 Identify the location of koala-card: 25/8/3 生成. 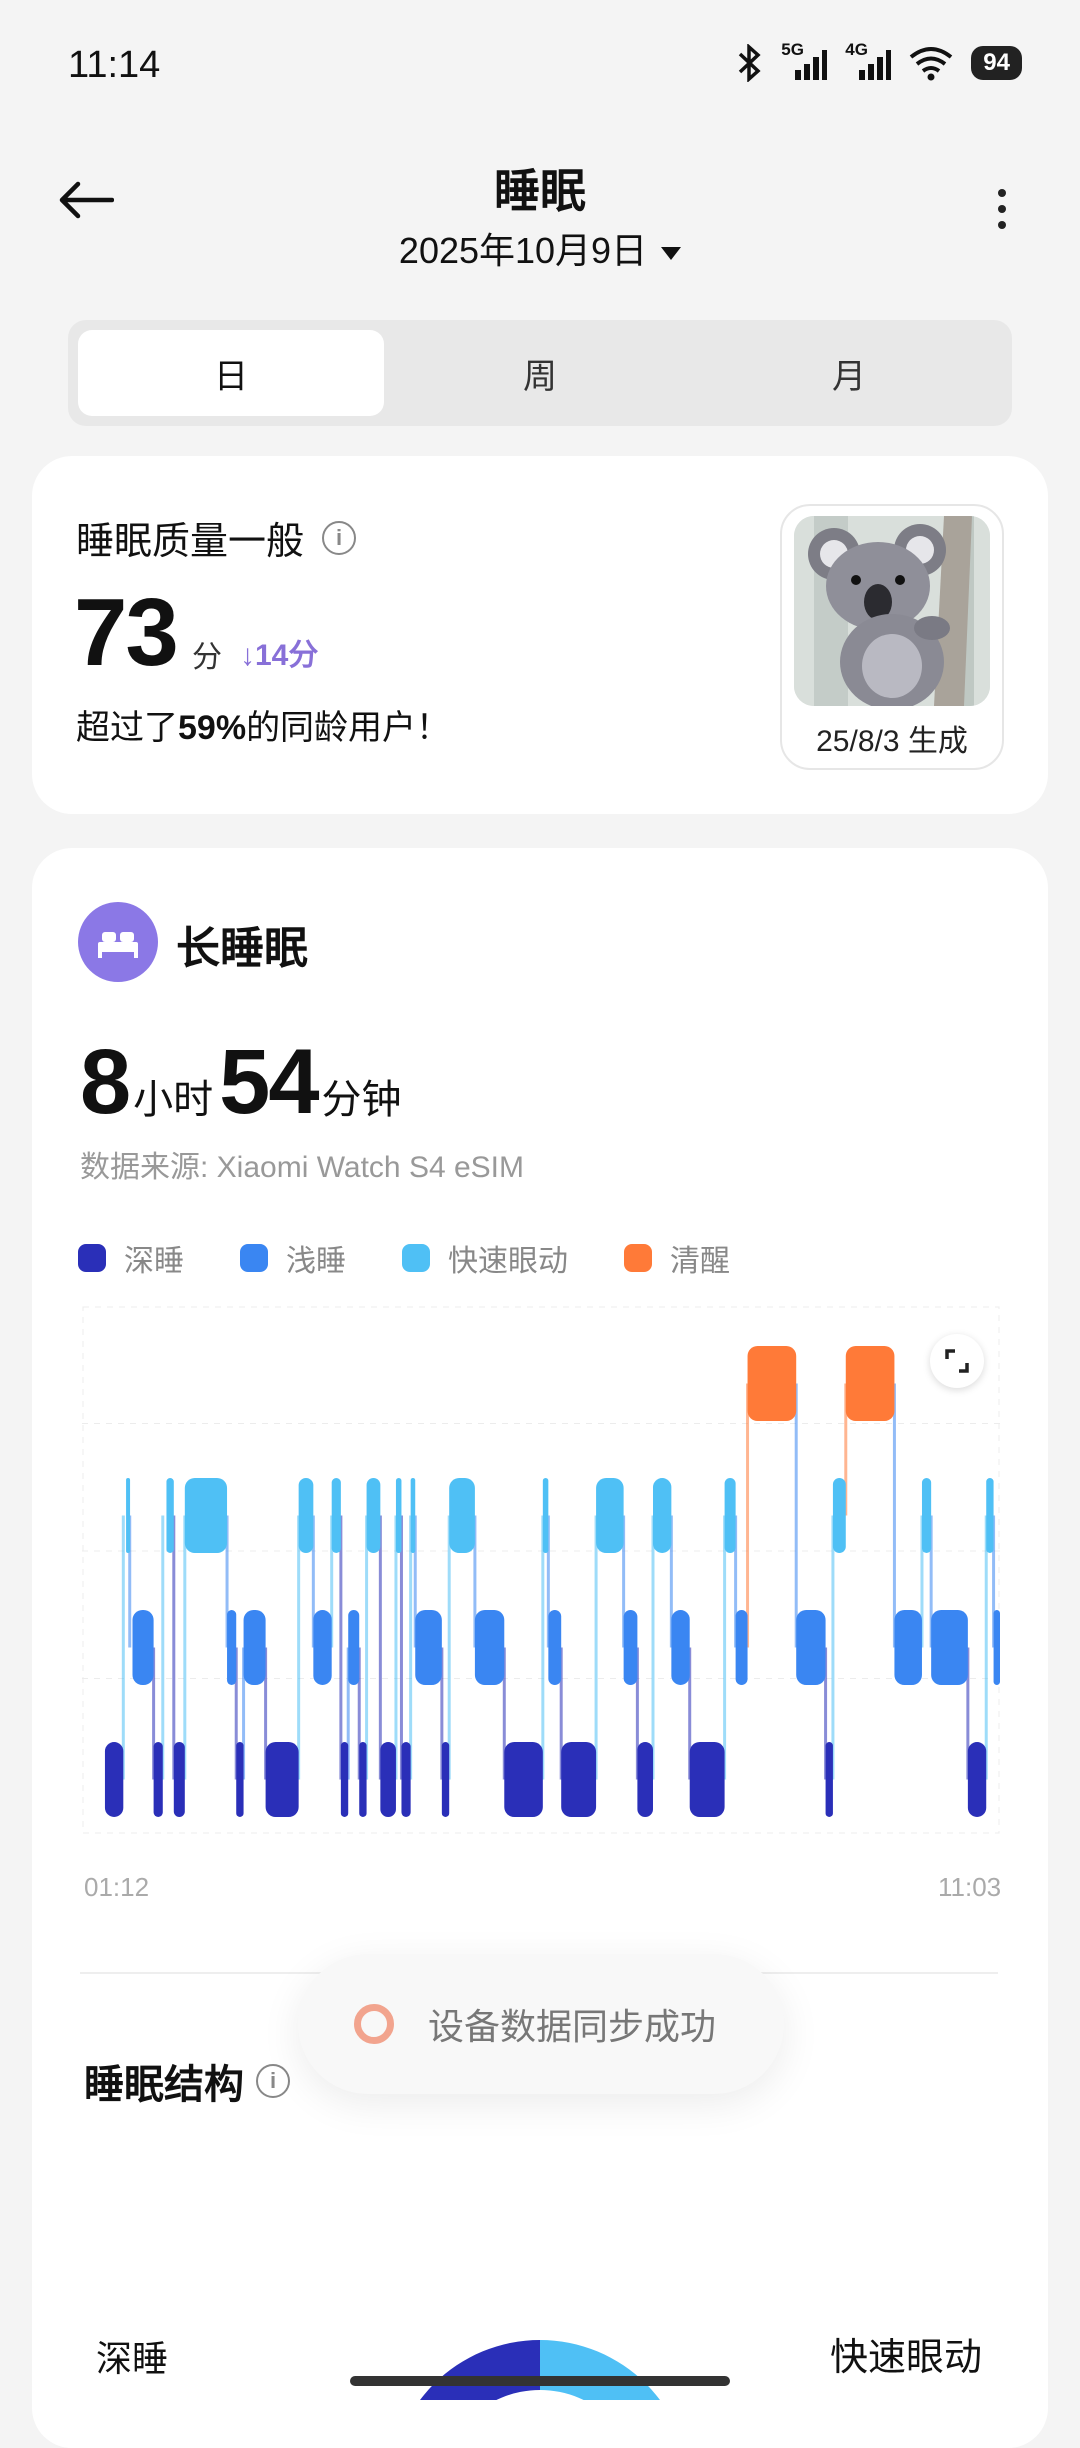
(892, 637).